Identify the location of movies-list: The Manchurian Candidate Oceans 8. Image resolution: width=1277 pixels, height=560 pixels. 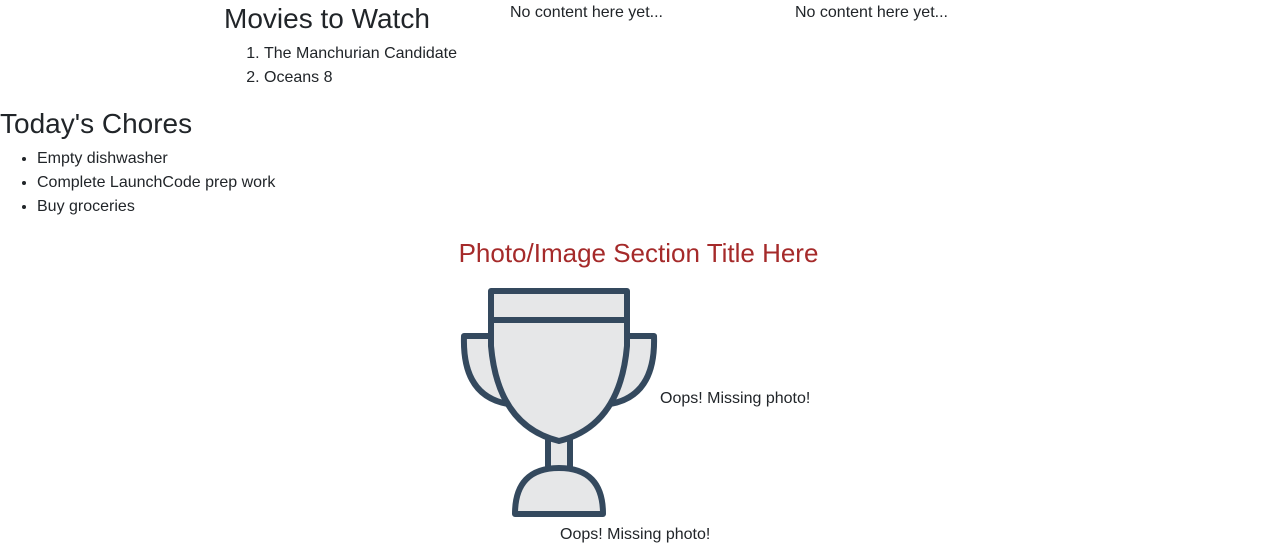
(340, 66).